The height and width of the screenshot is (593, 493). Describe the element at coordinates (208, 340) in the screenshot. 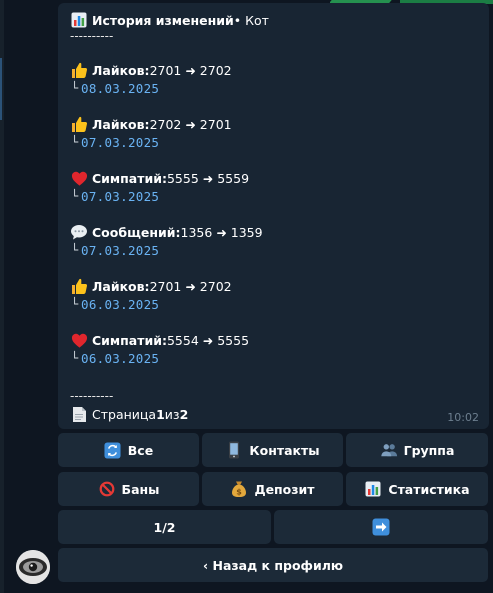

I see `entry-change: 5554 ➜ 5555` at that location.